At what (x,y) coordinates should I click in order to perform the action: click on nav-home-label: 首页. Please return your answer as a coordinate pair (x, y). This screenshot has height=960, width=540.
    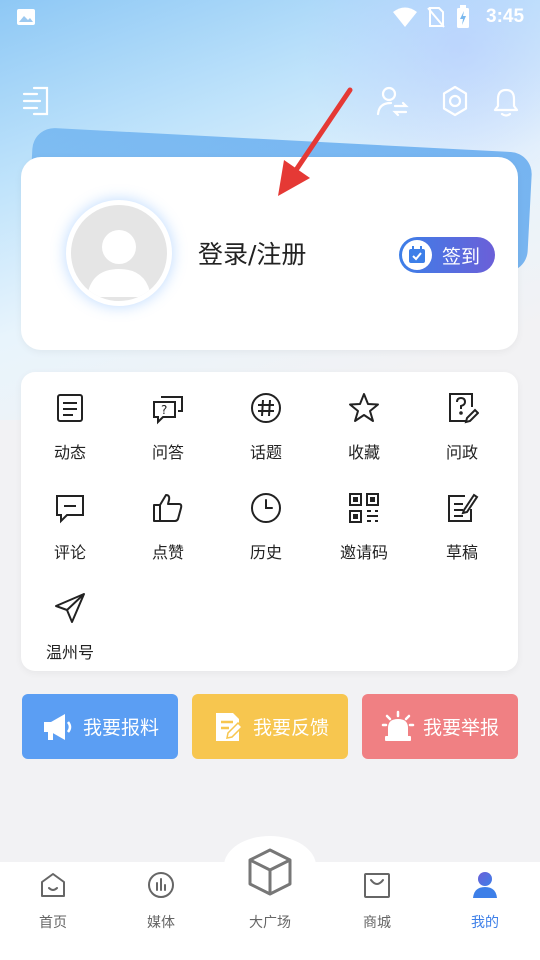
    Looking at the image, I should click on (53, 923).